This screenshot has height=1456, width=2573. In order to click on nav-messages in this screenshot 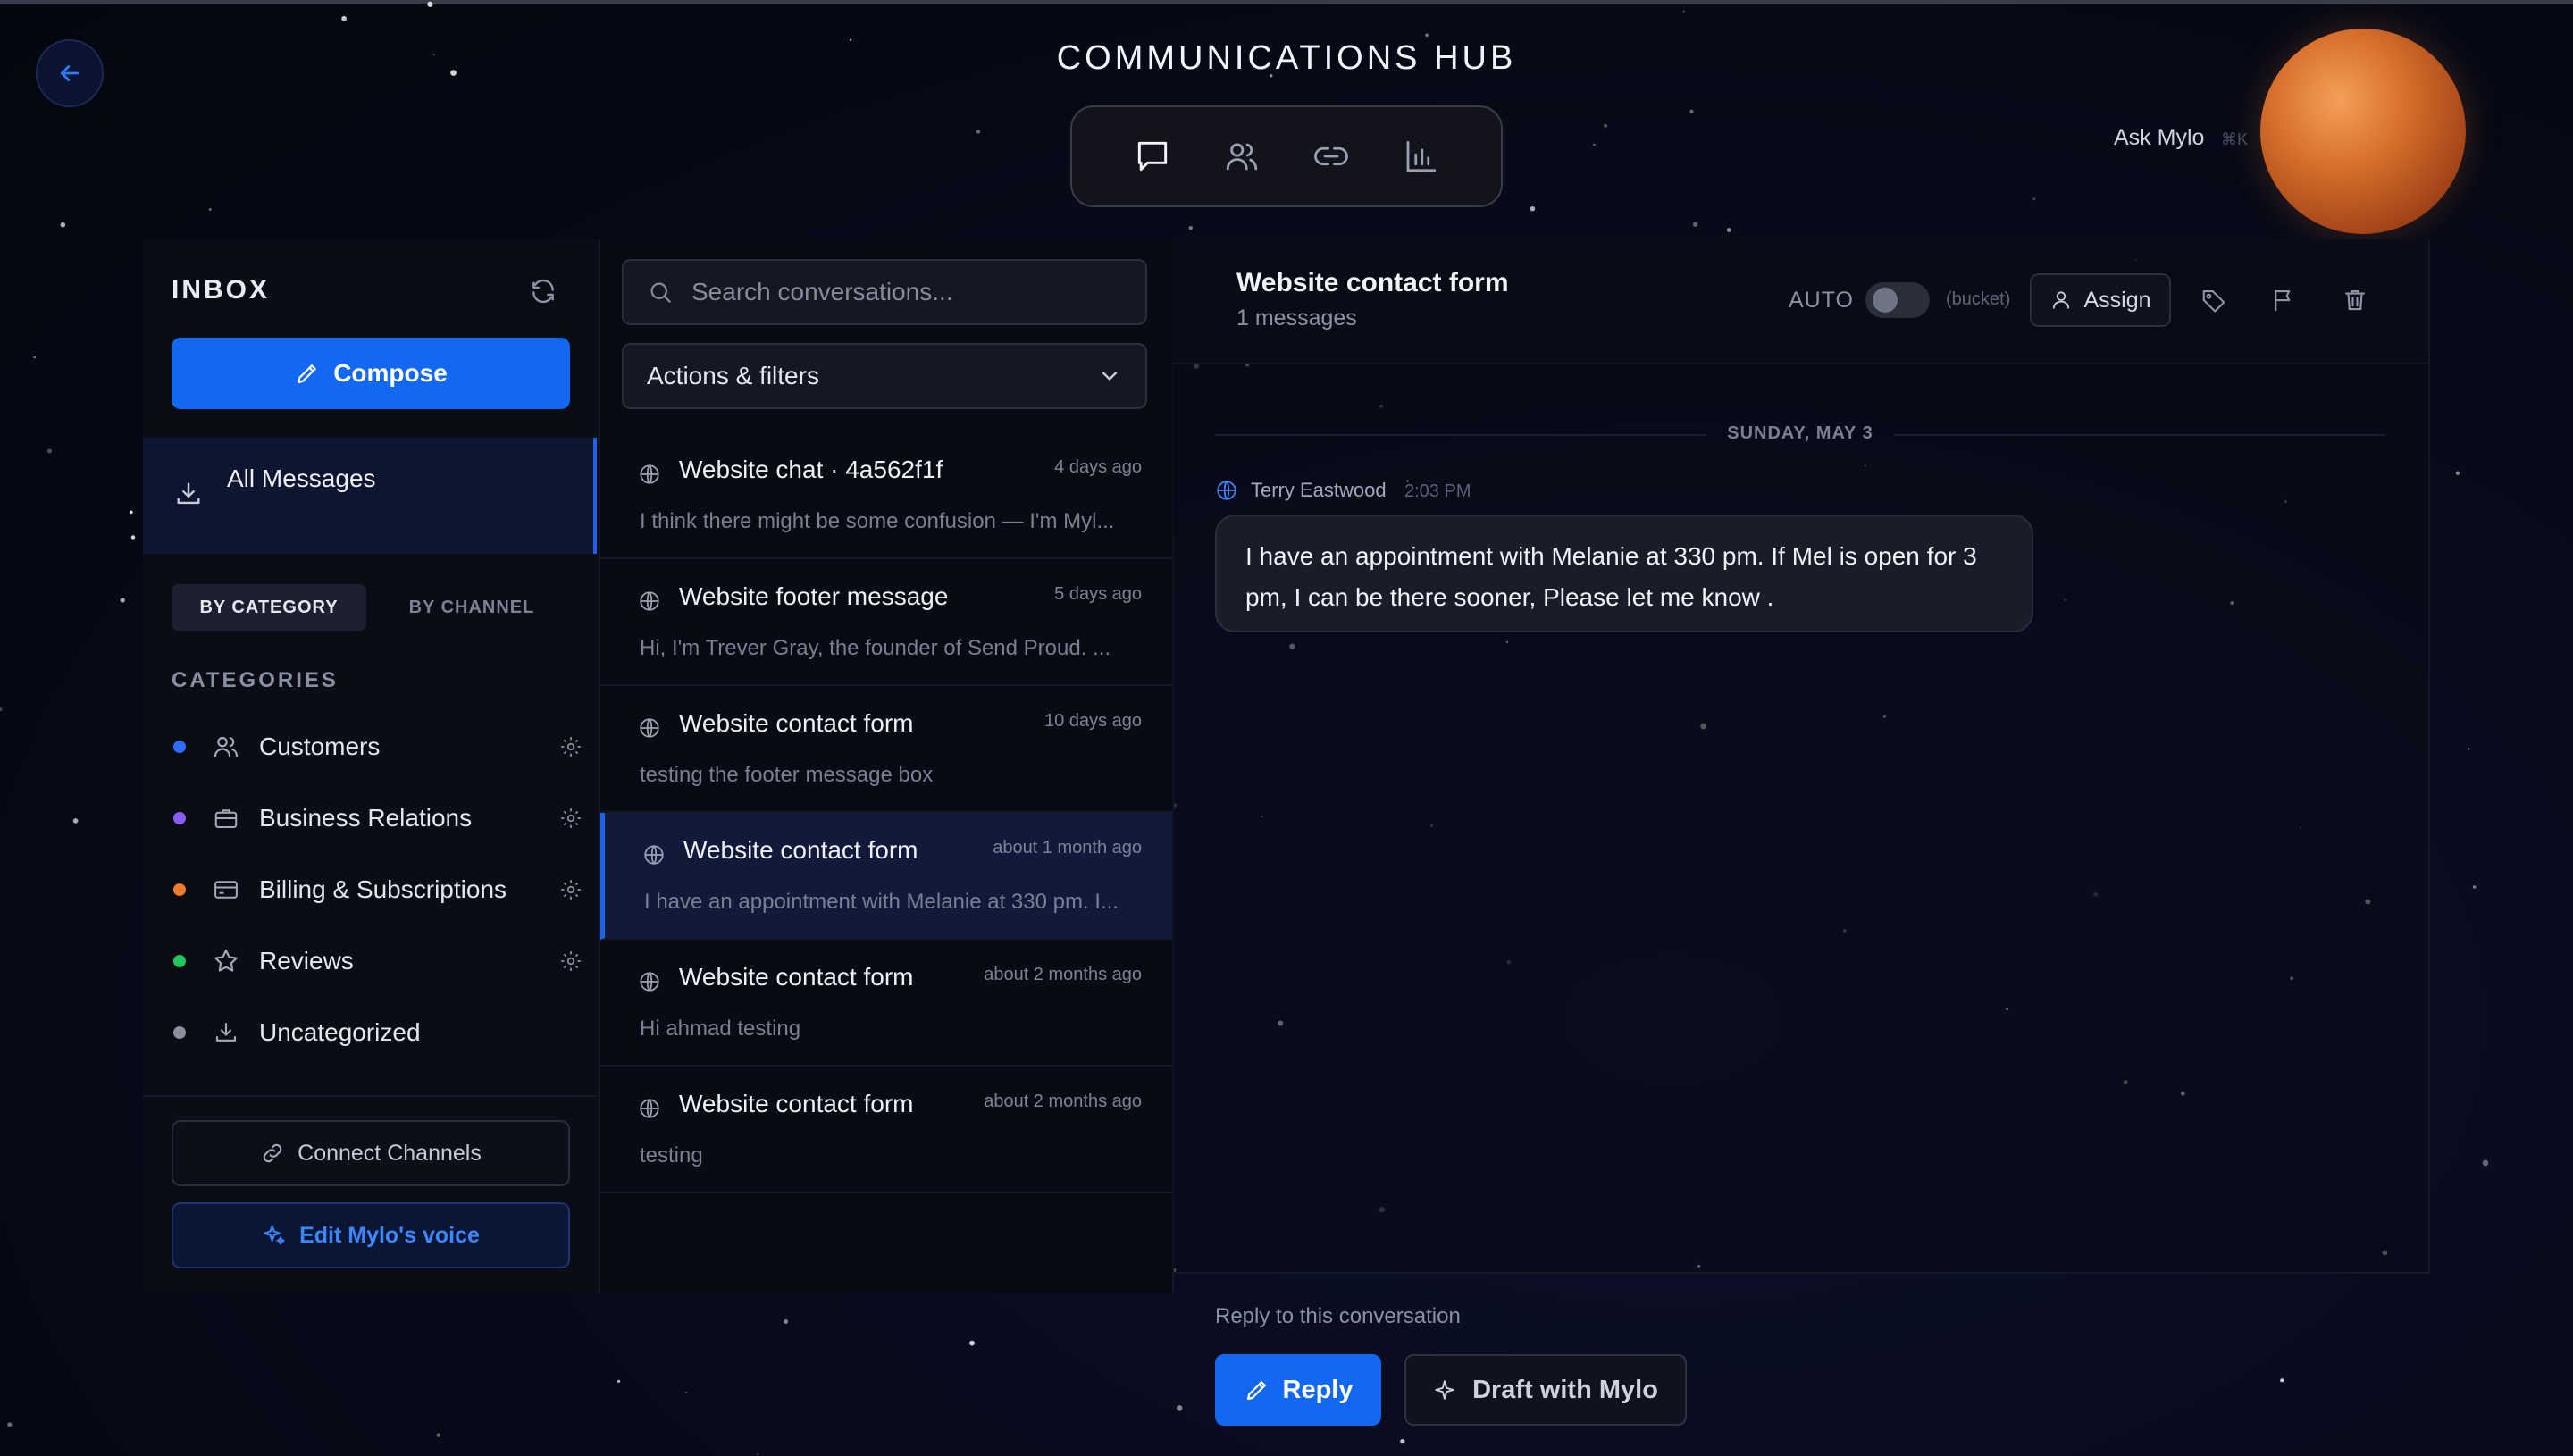, I will do `click(1152, 156)`.